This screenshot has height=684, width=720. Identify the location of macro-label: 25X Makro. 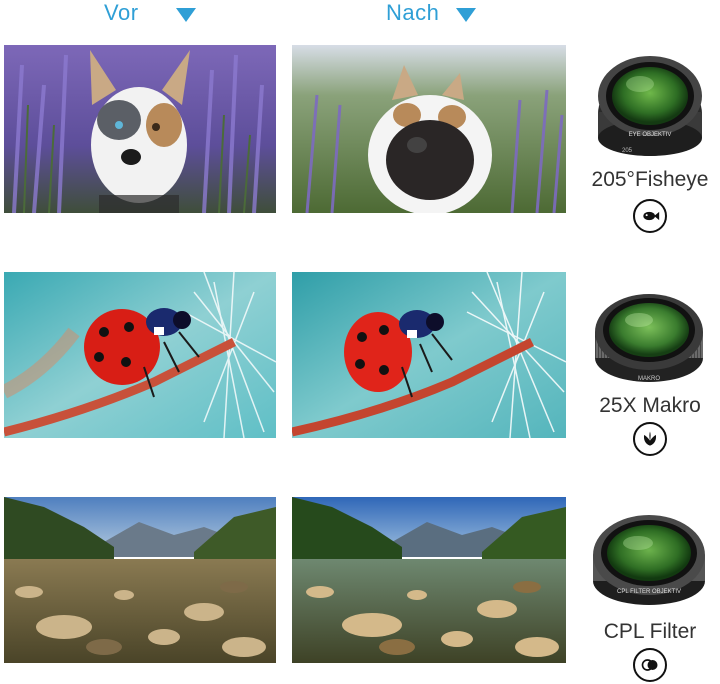
(650, 405).